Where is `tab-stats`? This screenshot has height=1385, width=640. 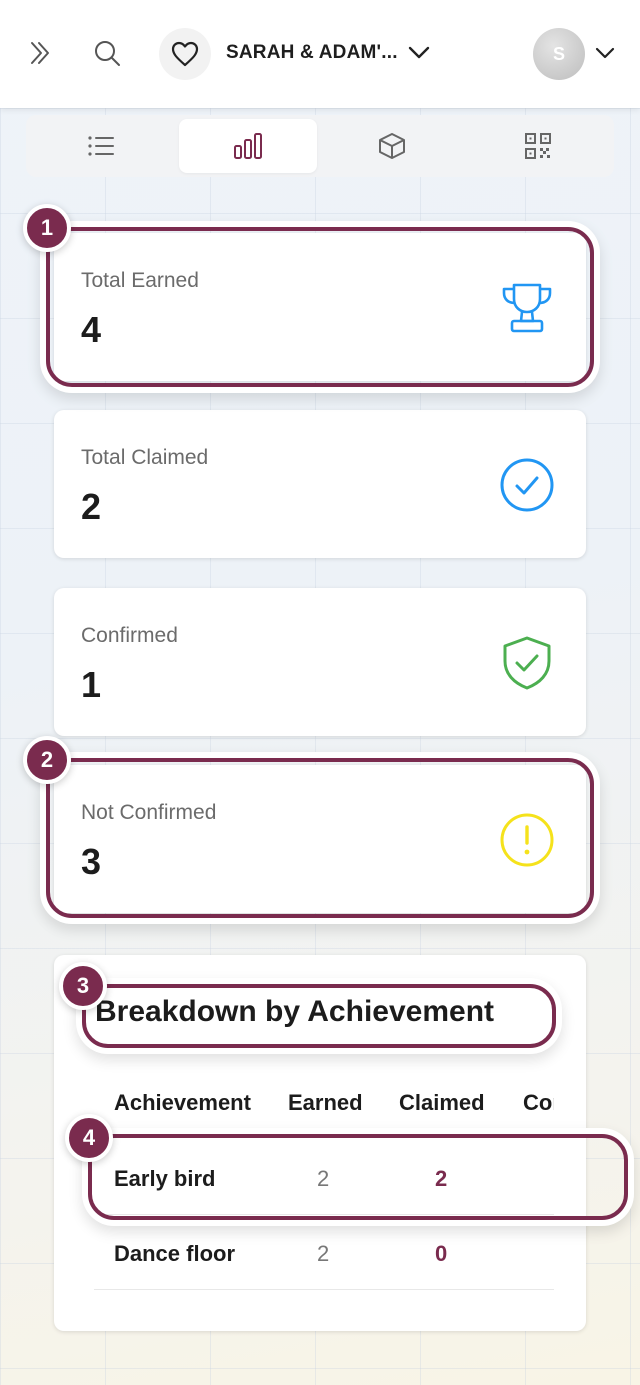
tab-stats is located at coordinates (248, 146).